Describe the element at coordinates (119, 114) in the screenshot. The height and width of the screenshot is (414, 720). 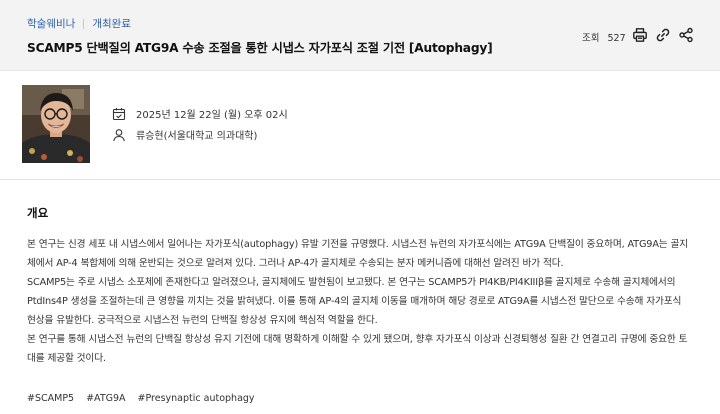
I see `calendar-icon` at that location.